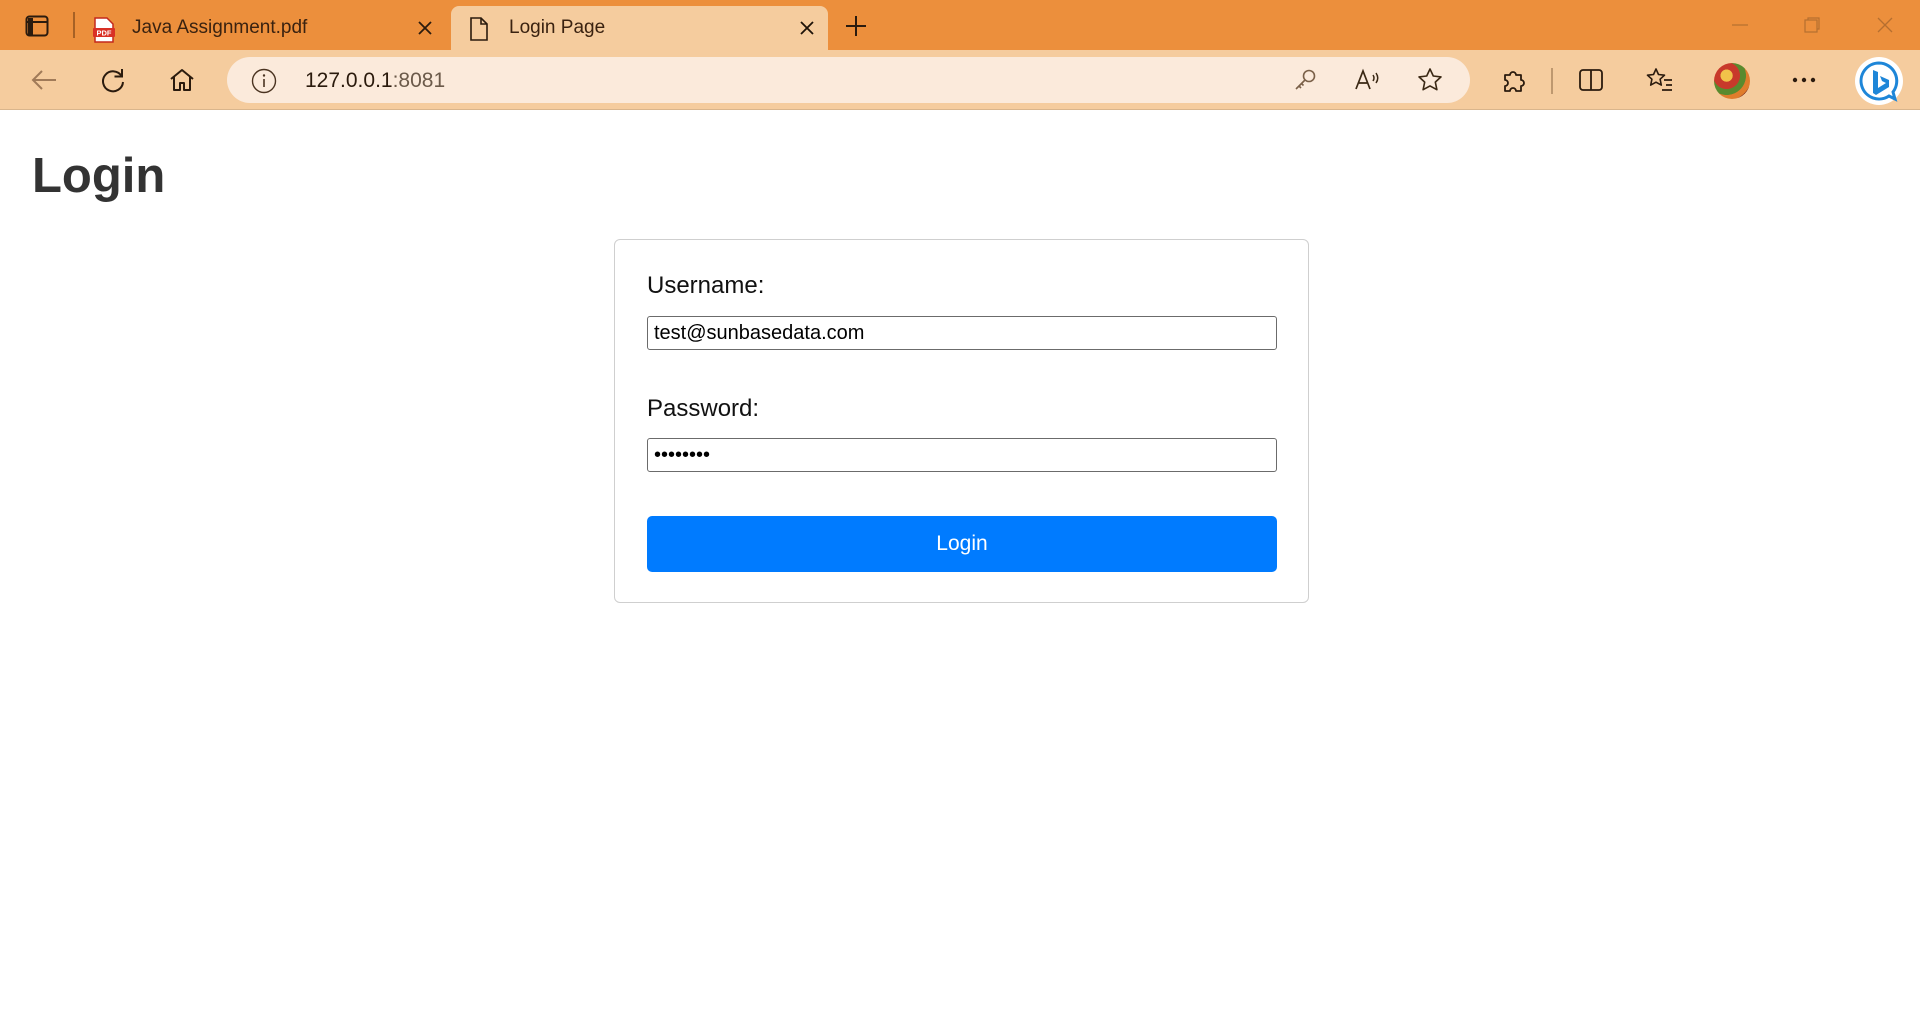  Describe the element at coordinates (1732, 81) in the screenshot. I see `profile-avatar` at that location.